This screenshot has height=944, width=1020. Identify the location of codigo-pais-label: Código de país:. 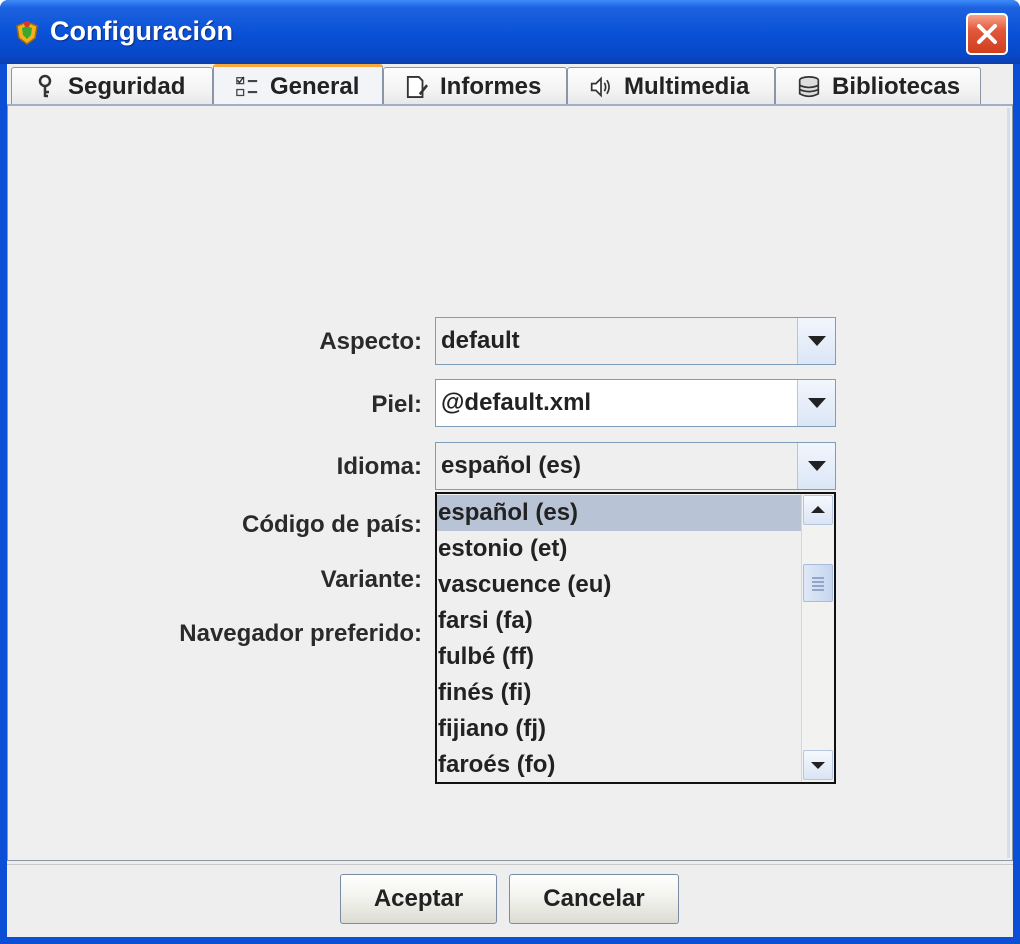
(332, 524).